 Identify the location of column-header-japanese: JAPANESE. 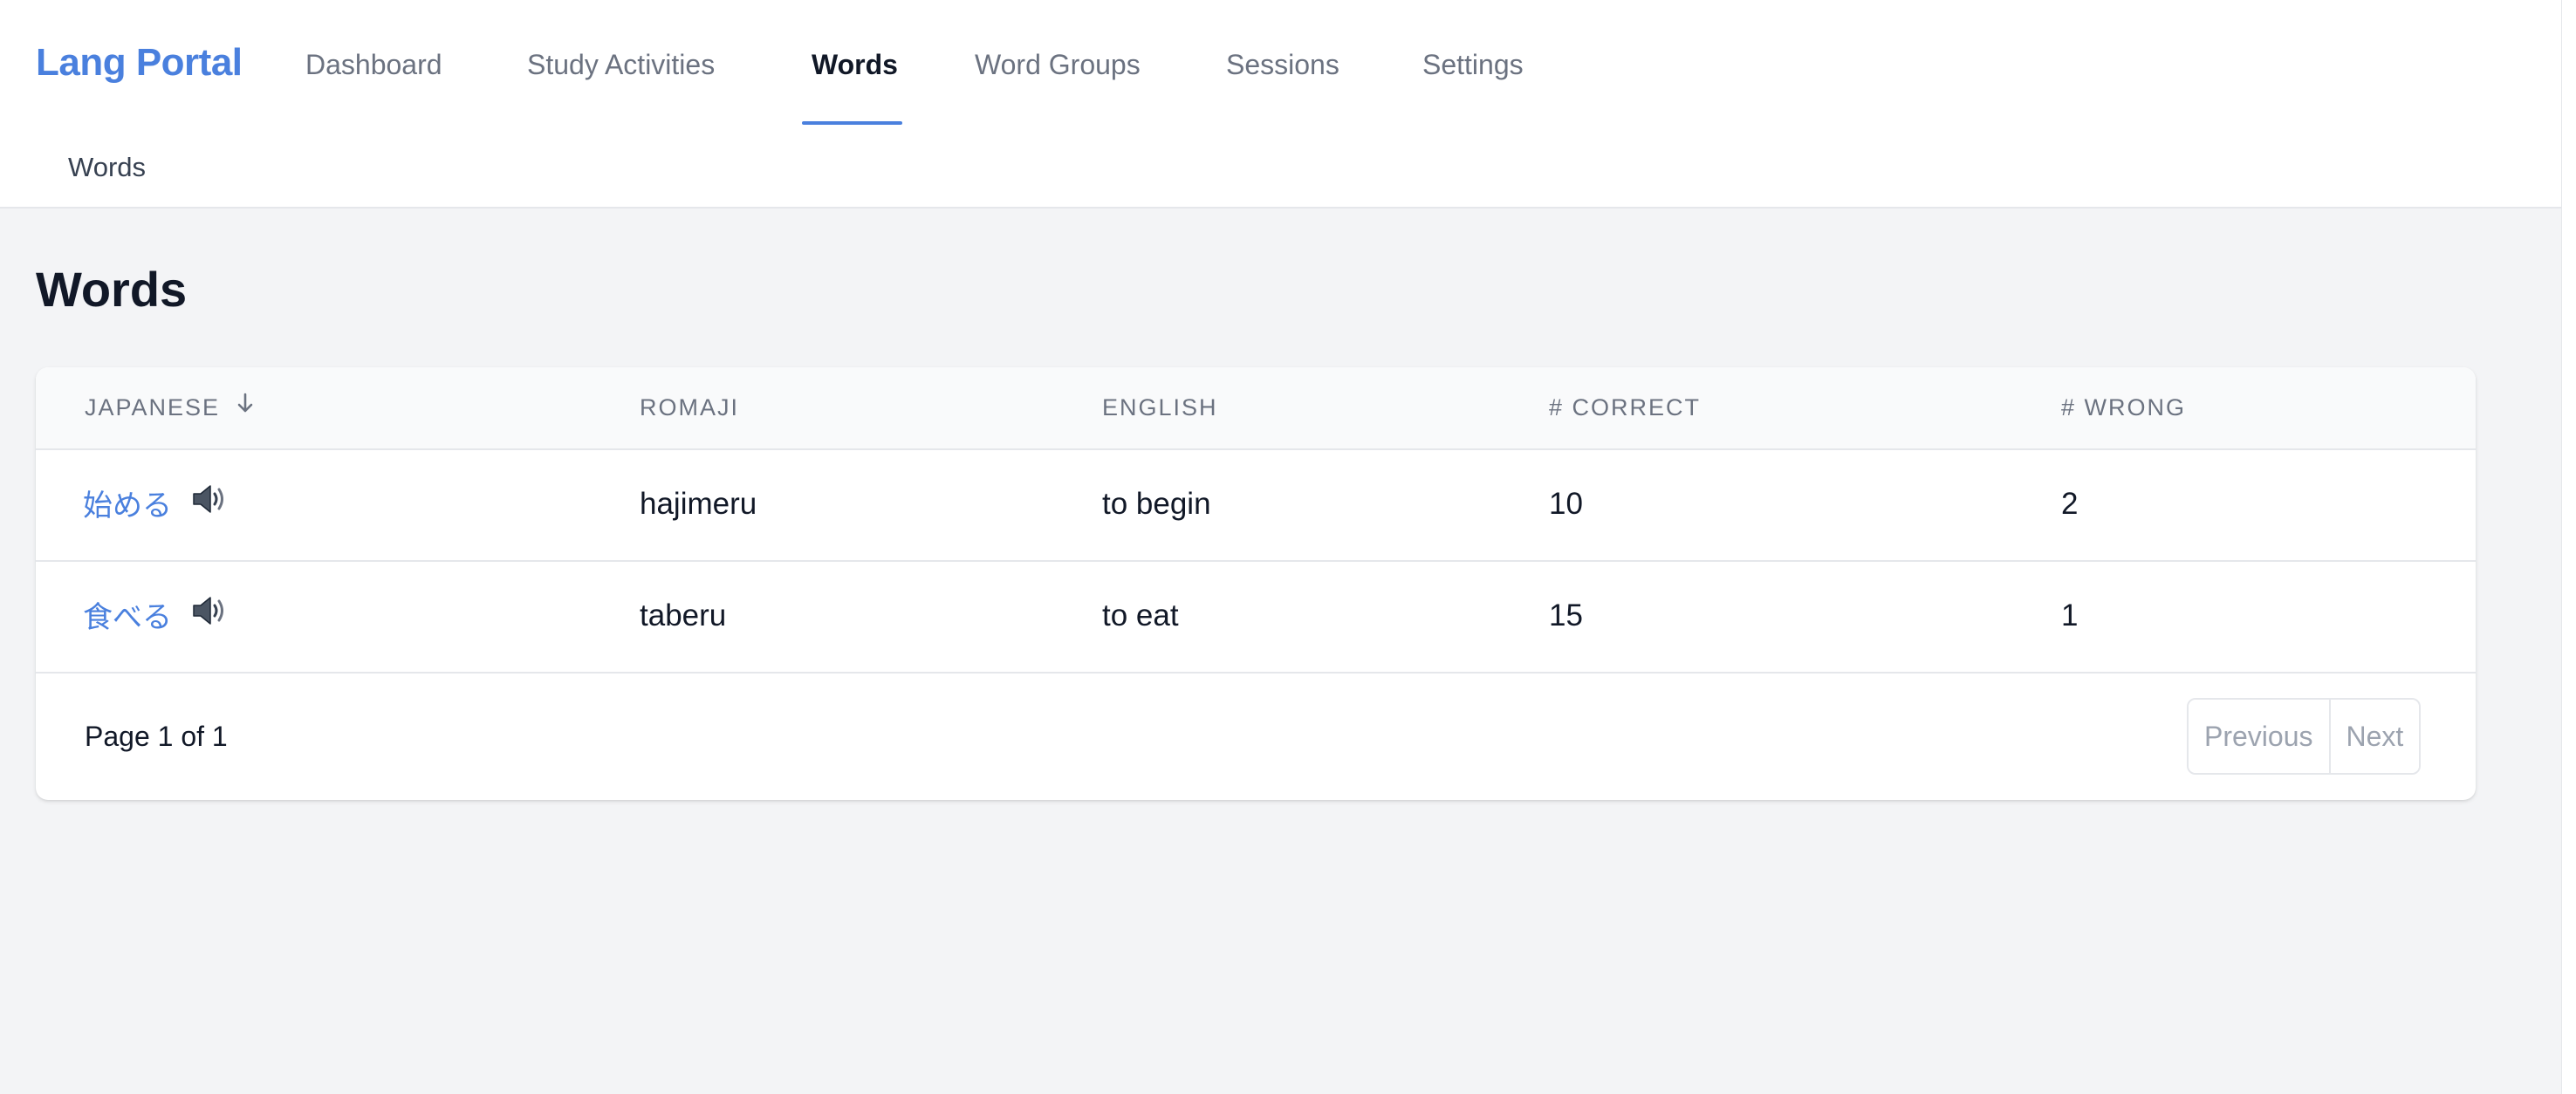
(170, 409).